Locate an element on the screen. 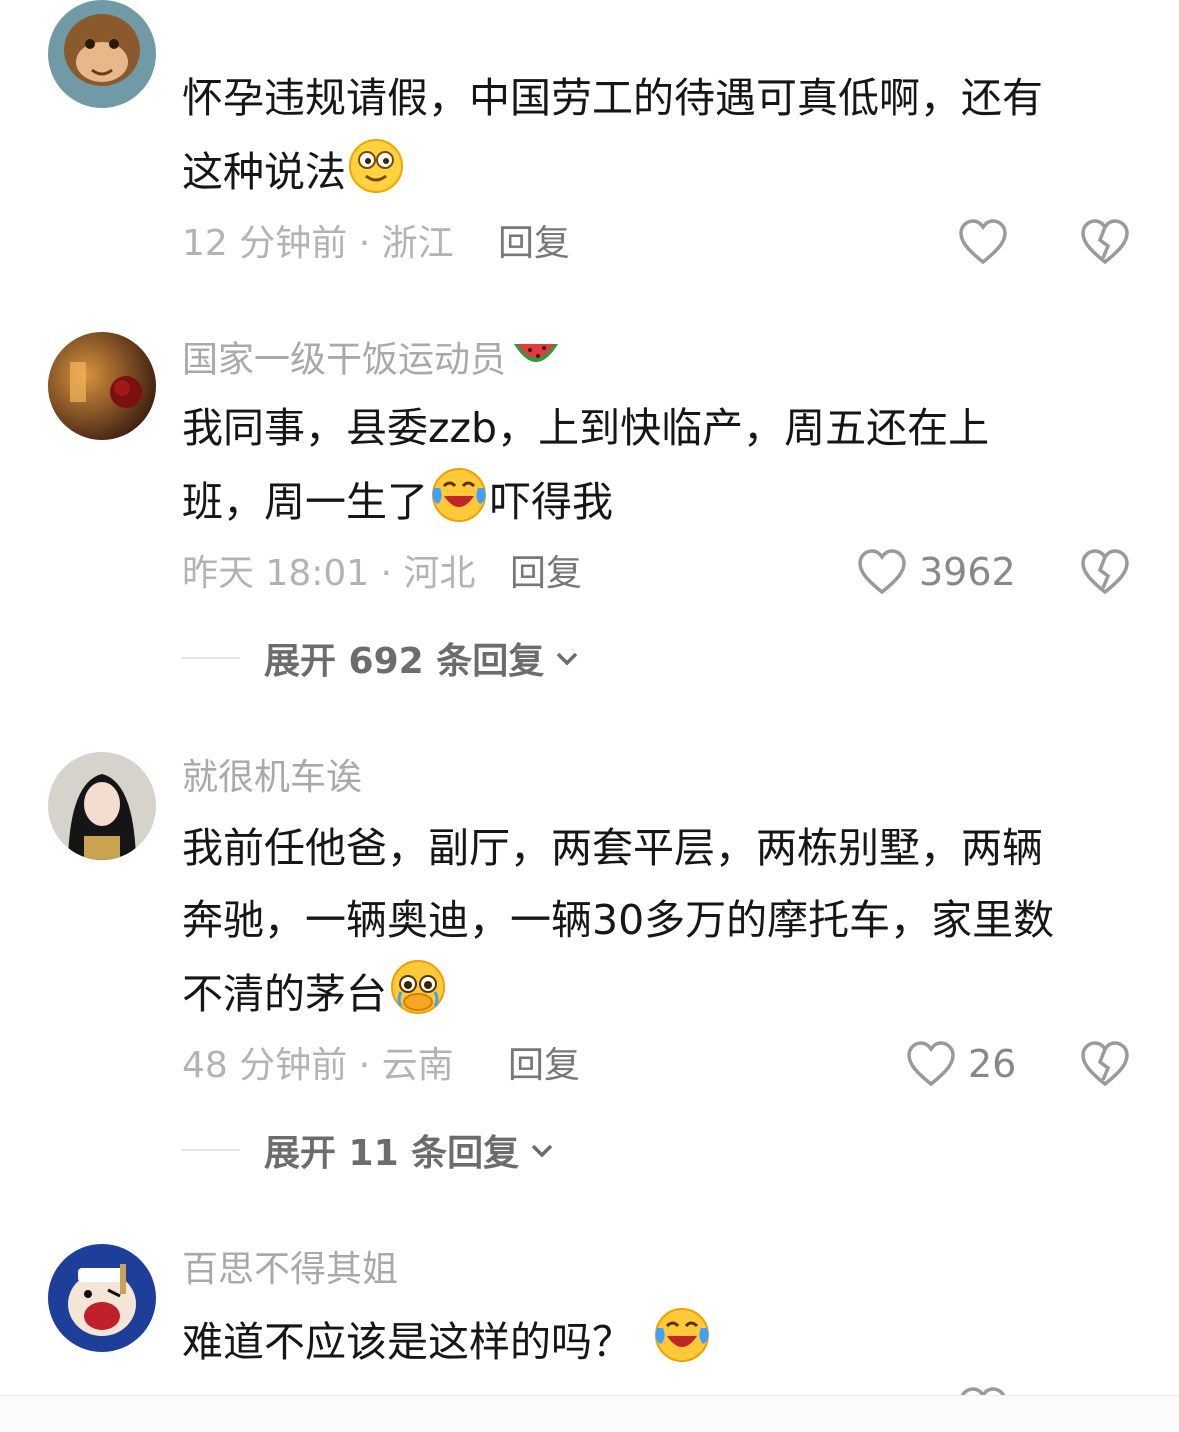  avatar-cartoon is located at coordinates (102, 1298).